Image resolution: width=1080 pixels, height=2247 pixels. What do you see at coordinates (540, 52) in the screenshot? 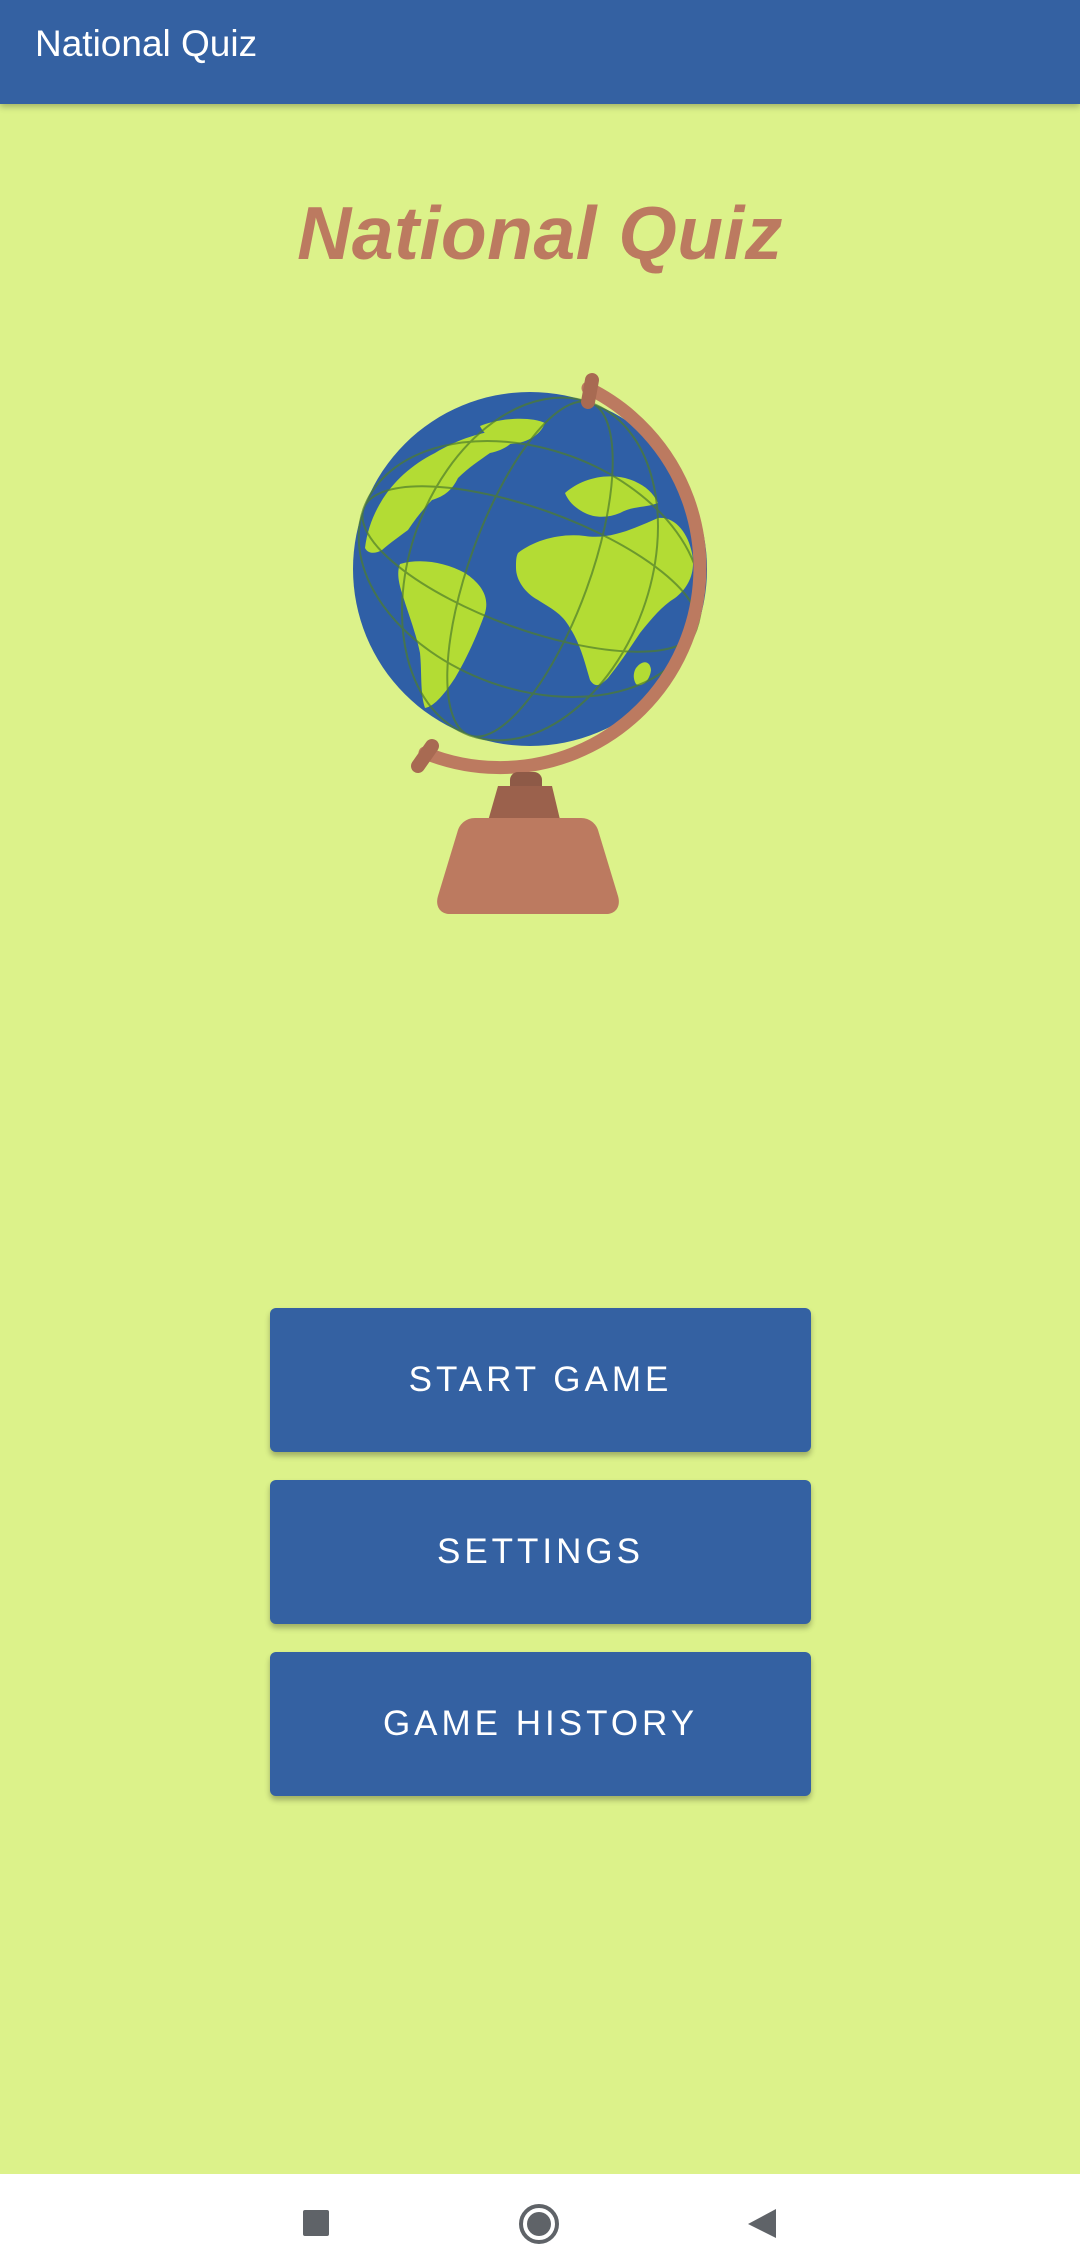
I see `app-bar: National Quiz` at bounding box center [540, 52].